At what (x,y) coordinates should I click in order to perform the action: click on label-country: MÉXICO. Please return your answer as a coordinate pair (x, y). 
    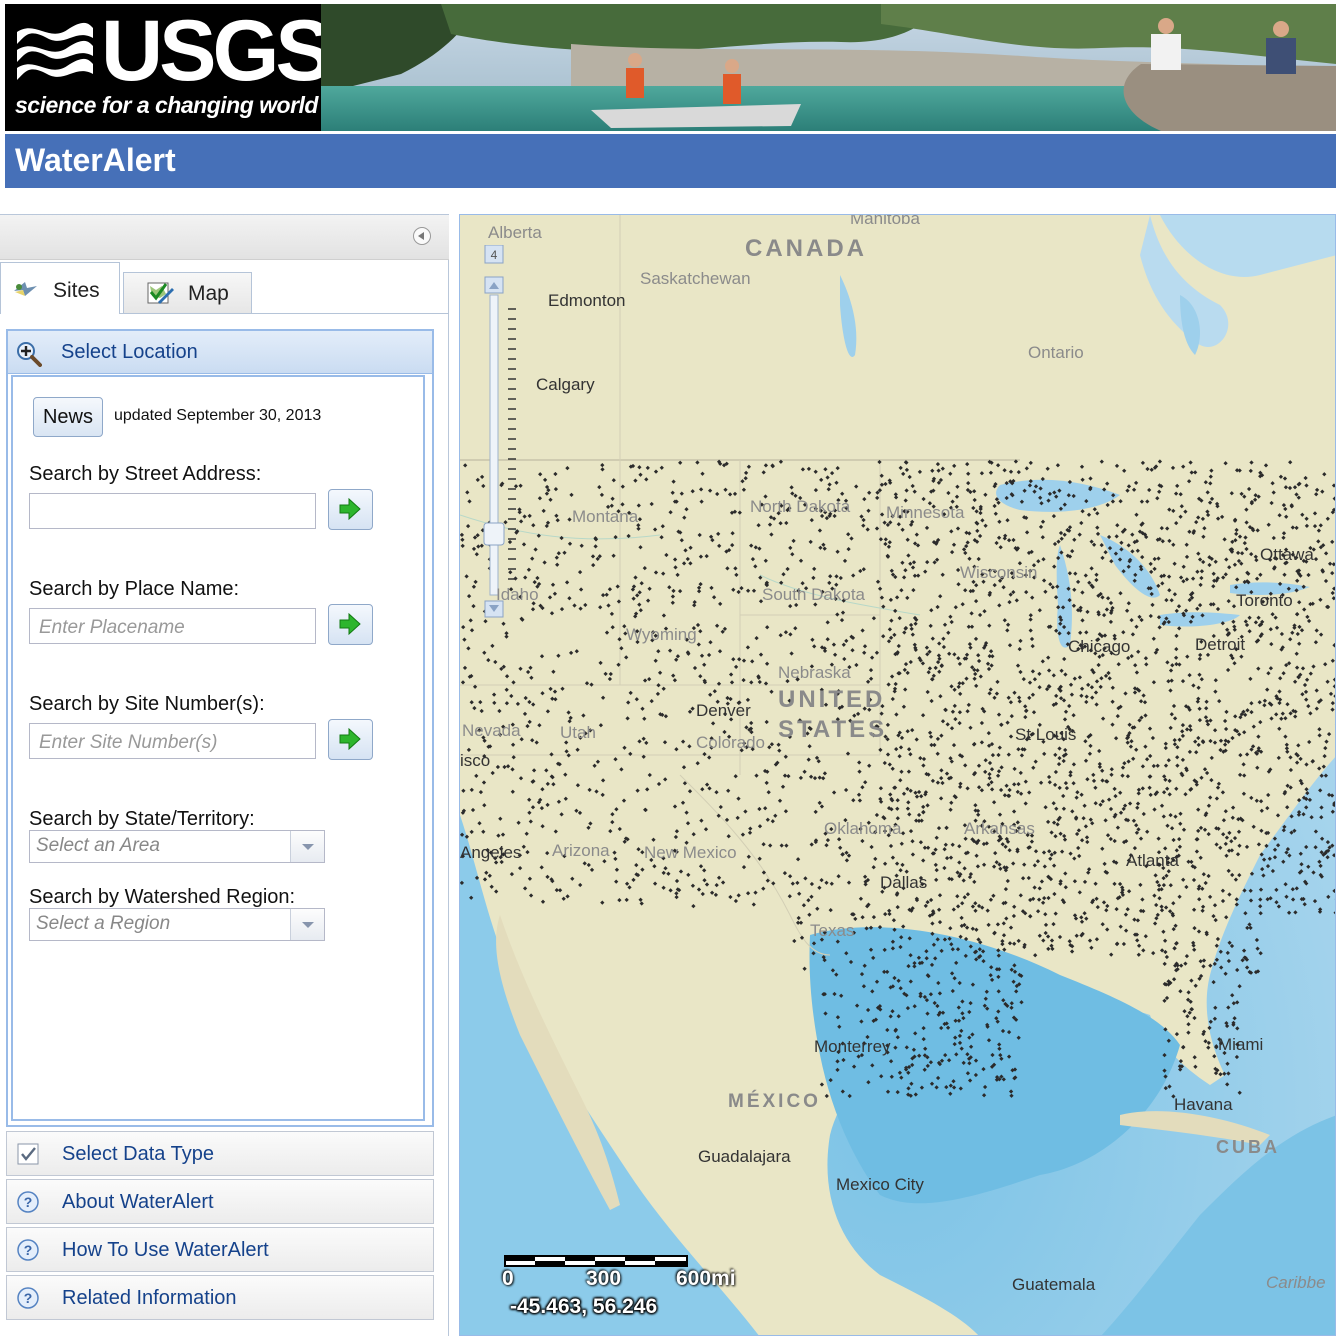
    Looking at the image, I should click on (774, 1101).